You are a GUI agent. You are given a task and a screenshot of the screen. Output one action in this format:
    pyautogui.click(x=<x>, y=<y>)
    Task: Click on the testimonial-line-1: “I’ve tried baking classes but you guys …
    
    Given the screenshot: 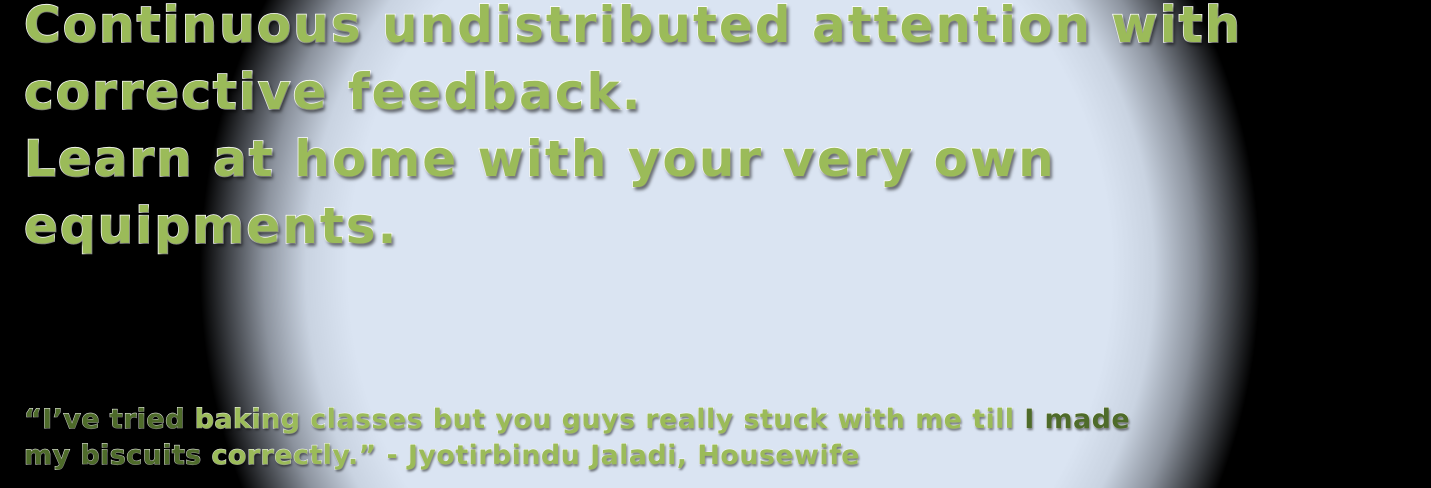 What is the action you would take?
    pyautogui.click(x=719, y=420)
    